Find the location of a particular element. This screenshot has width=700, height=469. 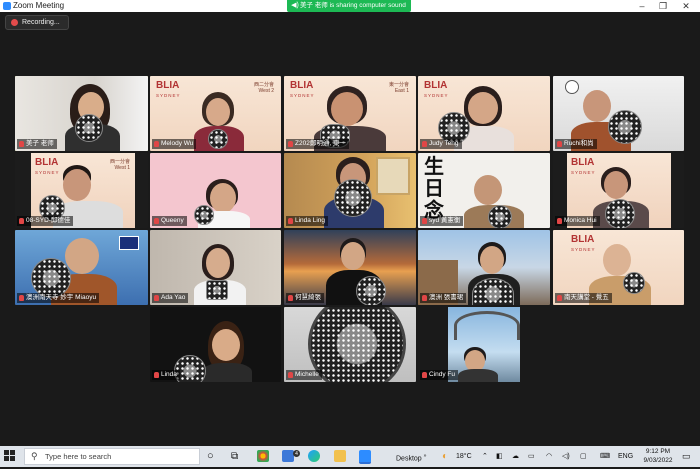

video-tile: Cindy Fu is located at coordinates (484, 344).